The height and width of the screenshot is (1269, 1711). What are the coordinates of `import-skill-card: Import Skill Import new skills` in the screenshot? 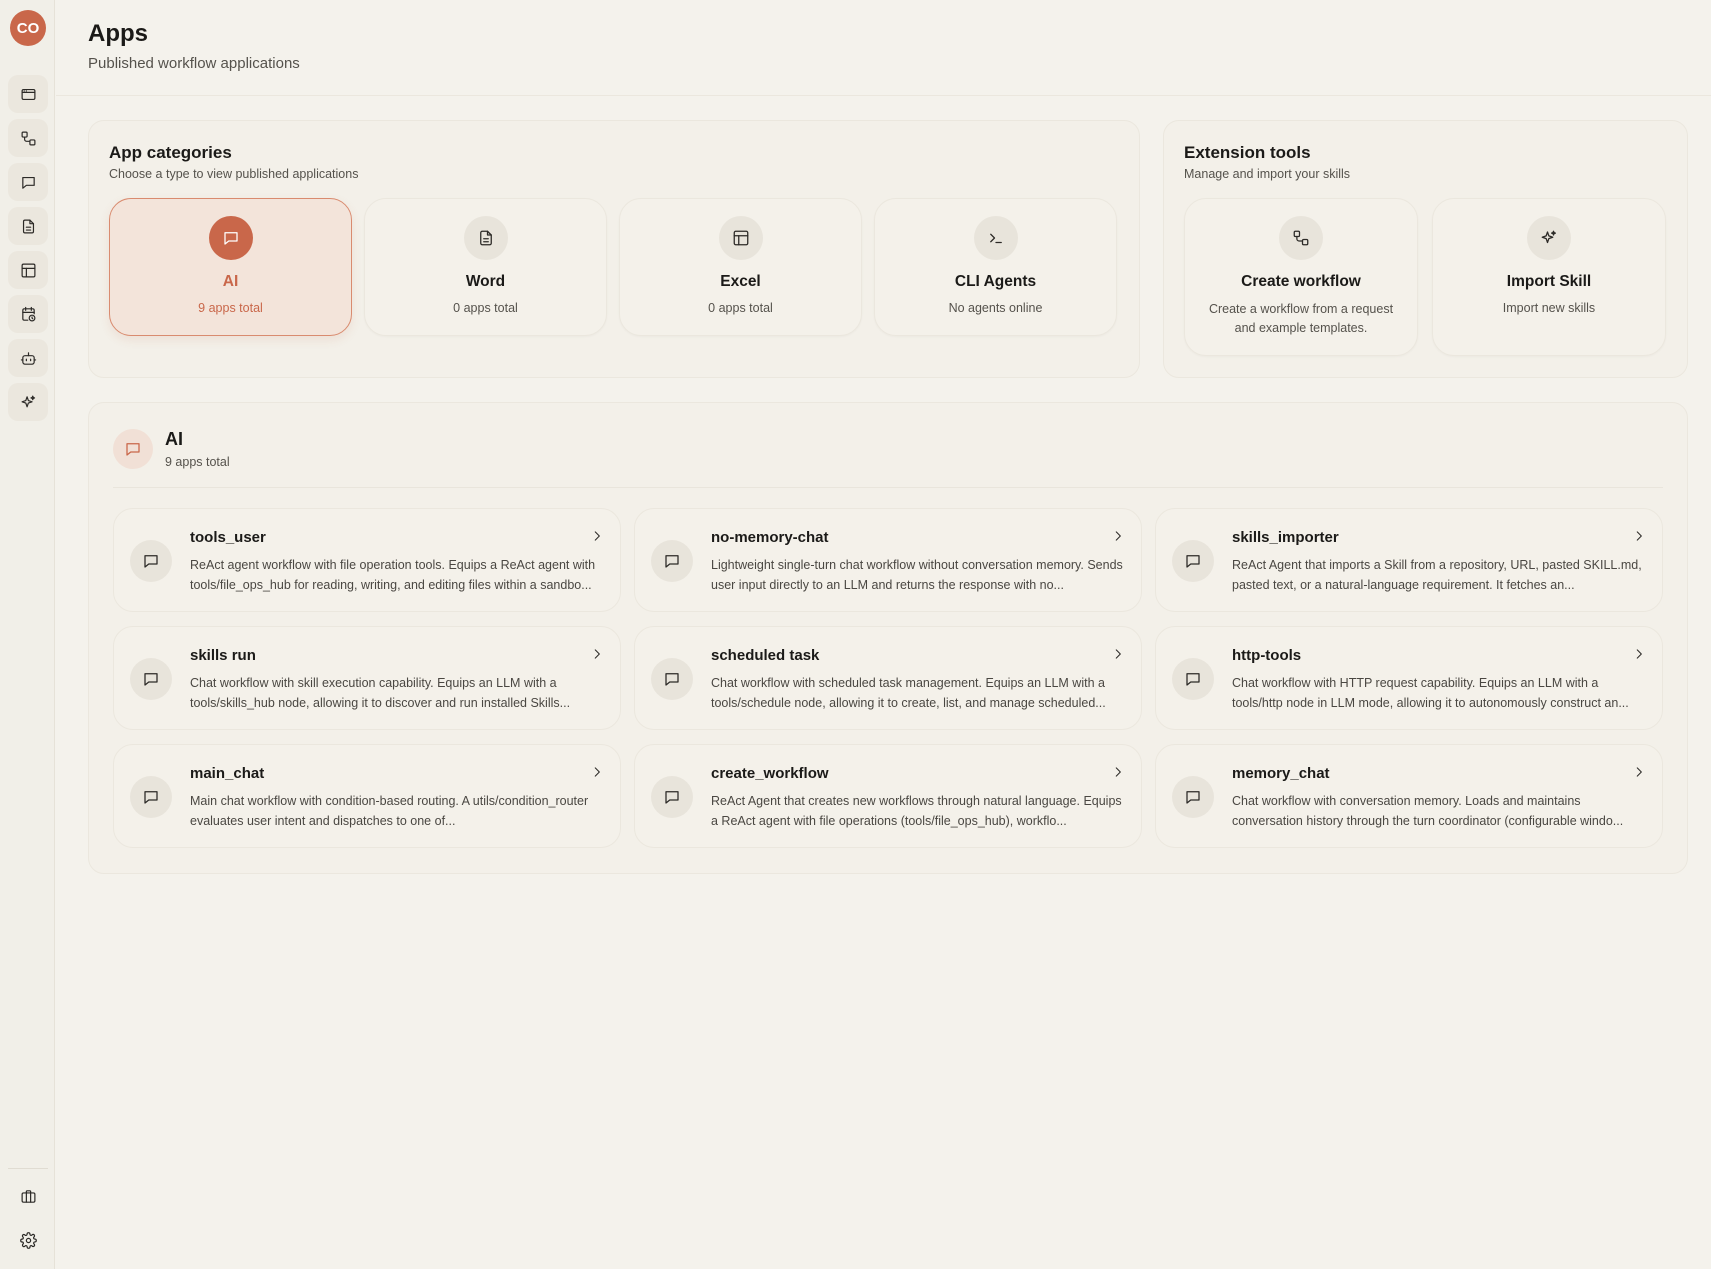 It's located at (1549, 277).